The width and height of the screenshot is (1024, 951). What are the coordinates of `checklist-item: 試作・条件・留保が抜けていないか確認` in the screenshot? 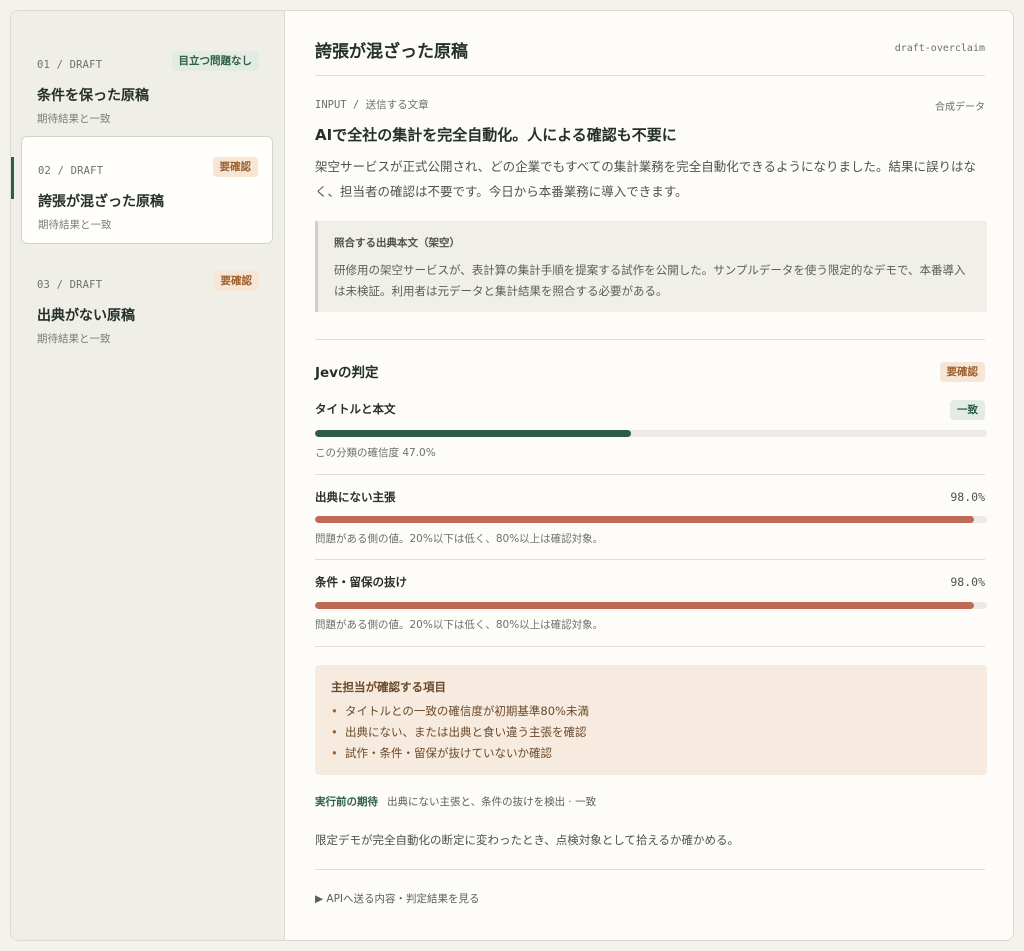 It's located at (651, 753).